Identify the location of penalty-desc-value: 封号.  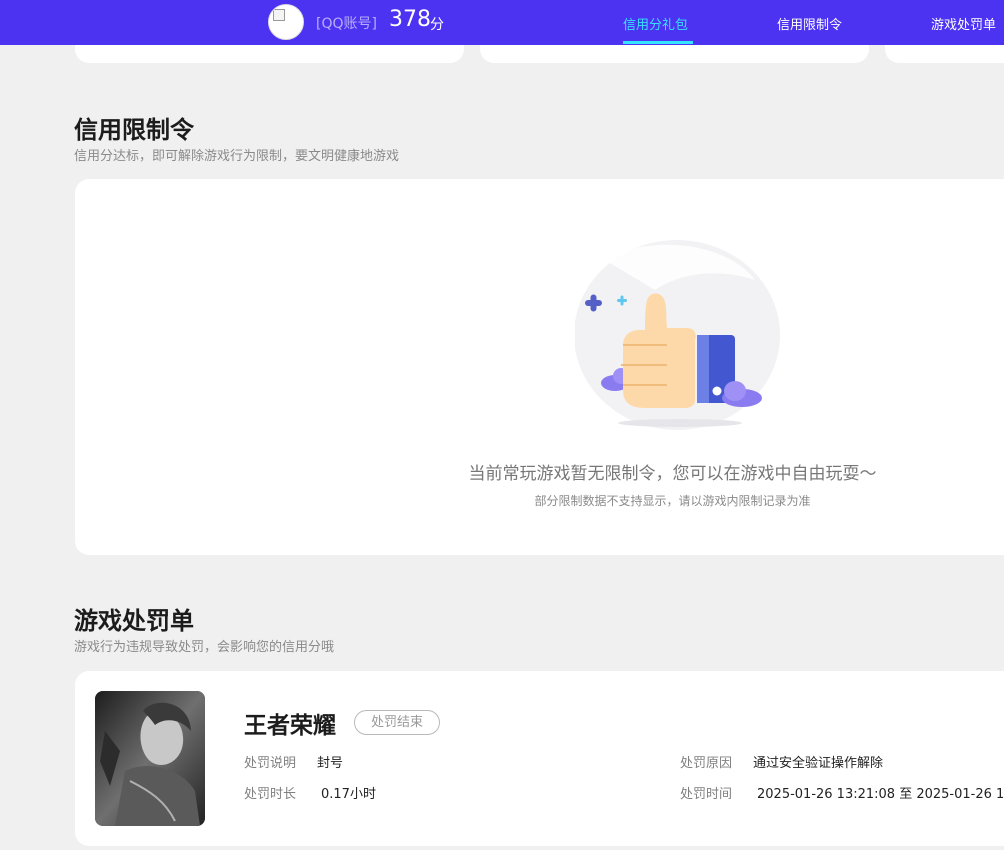
(330, 763).